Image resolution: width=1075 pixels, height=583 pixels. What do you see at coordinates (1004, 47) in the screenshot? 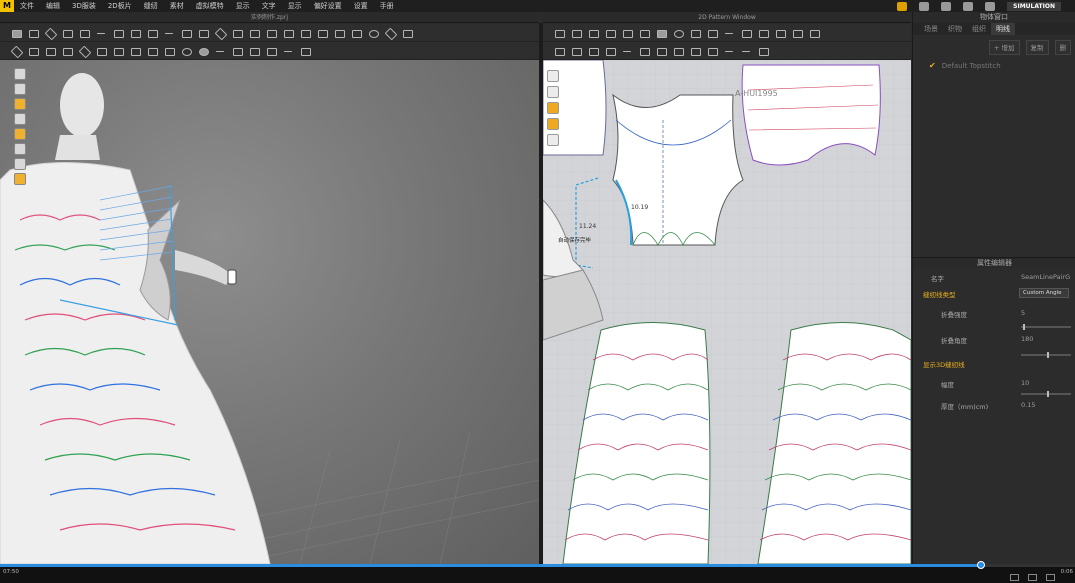
I see `add-button: + 增加` at bounding box center [1004, 47].